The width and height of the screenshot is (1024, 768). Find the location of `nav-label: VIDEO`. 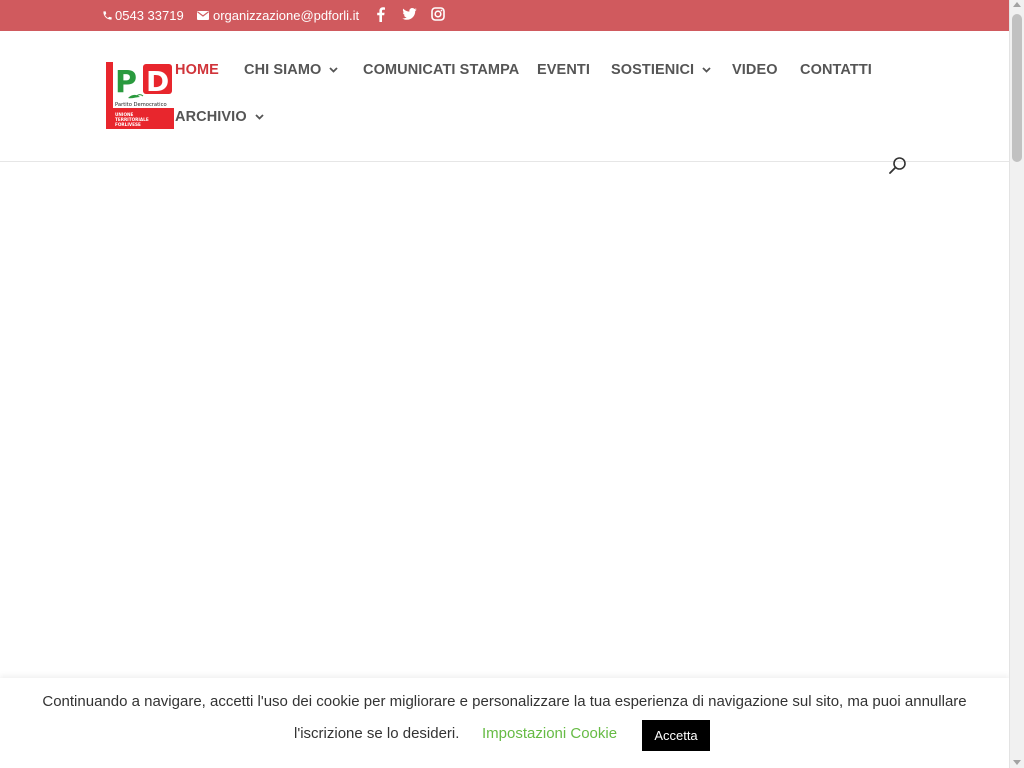

nav-label: VIDEO is located at coordinates (755, 70).